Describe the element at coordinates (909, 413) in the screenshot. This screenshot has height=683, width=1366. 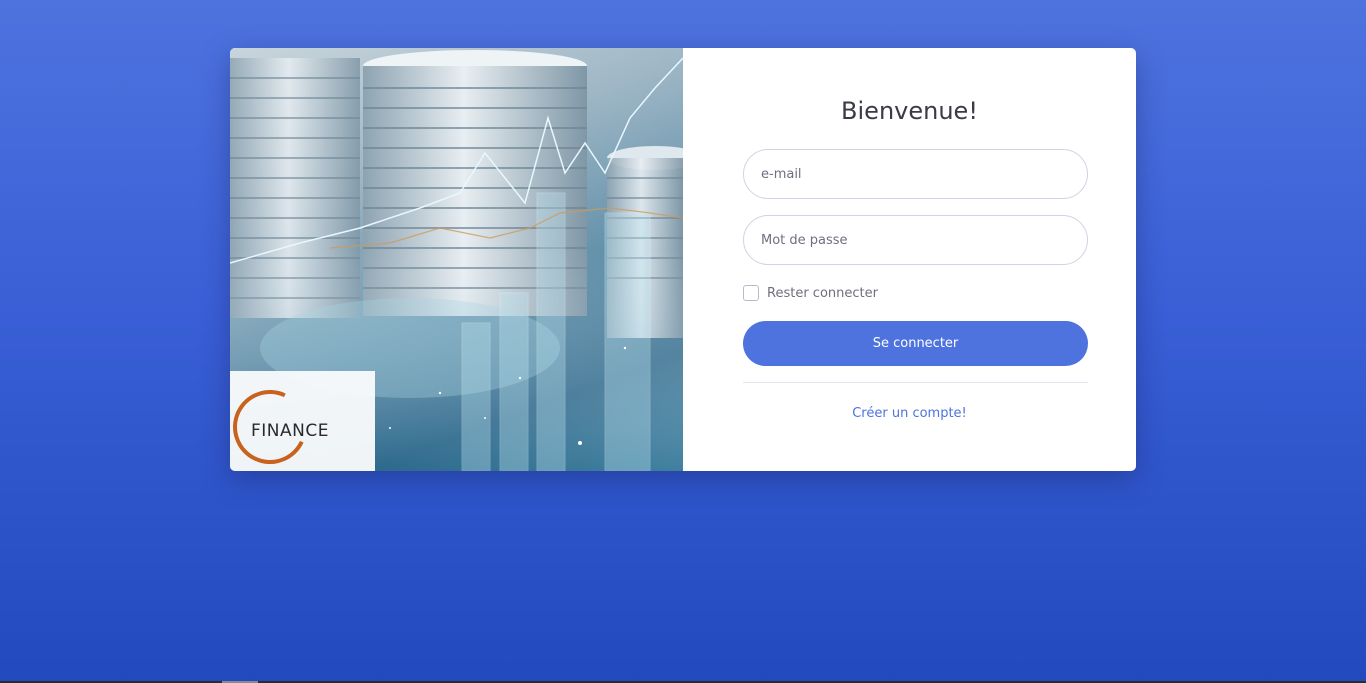
I see `create-account-link: Créer un compte!` at that location.